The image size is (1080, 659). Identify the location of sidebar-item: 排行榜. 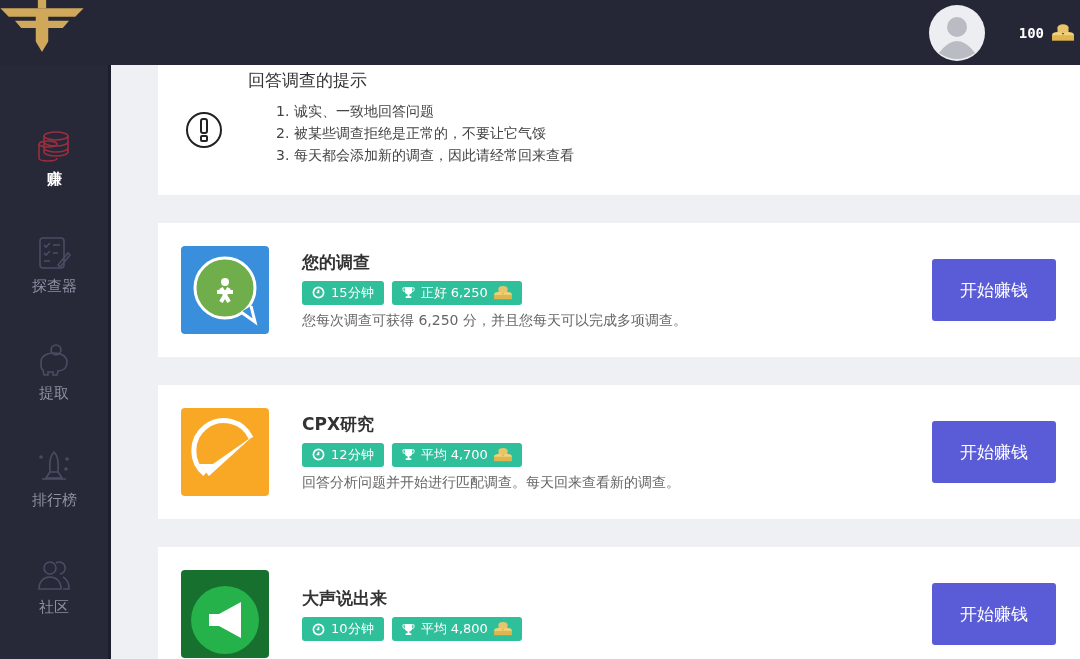
(54, 494).